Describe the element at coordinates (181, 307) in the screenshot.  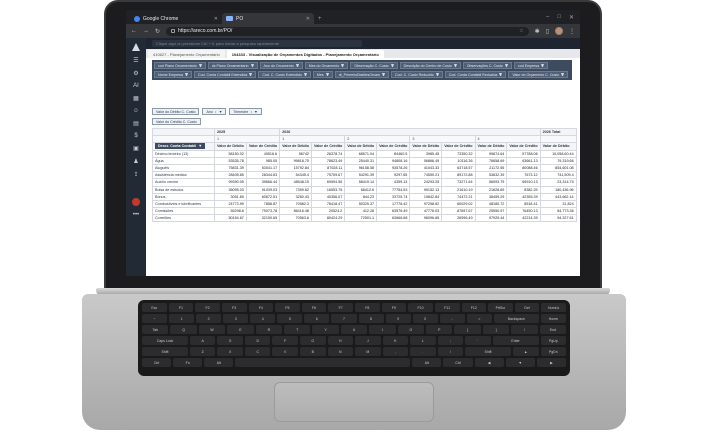
I see `keyboard-key: F1` at that location.